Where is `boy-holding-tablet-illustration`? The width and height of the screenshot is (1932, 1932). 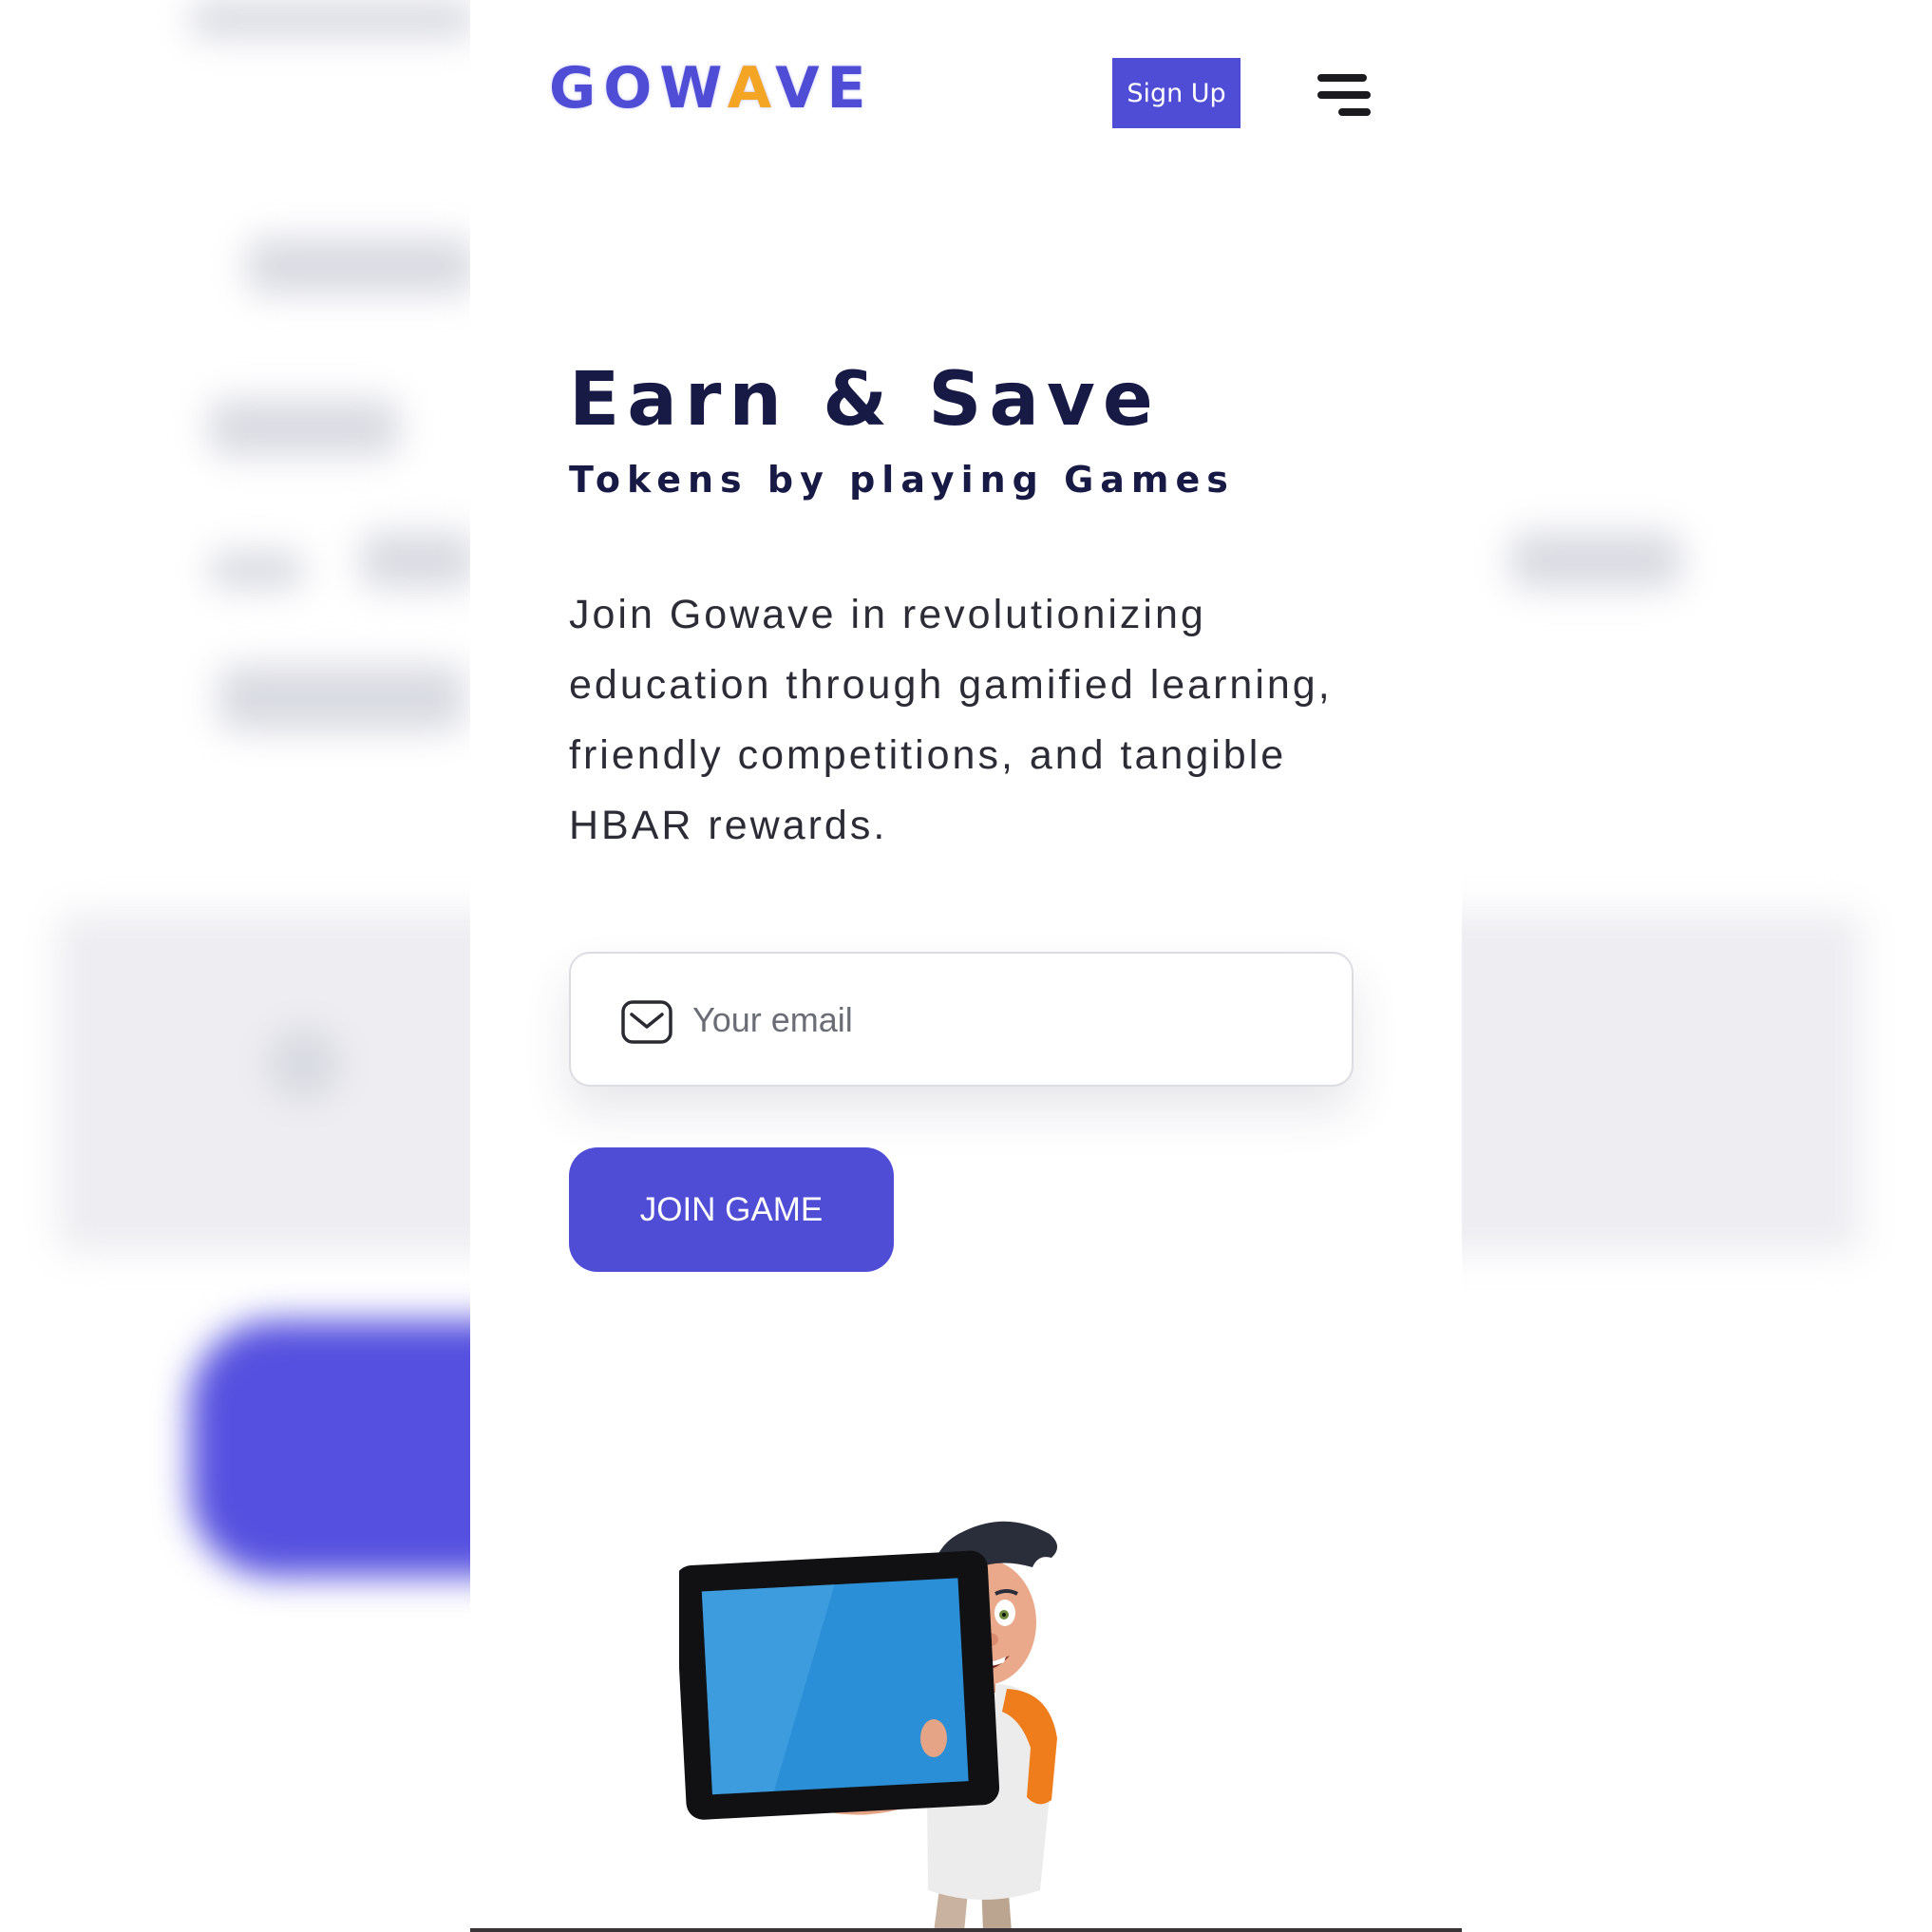 boy-holding-tablet-illustration is located at coordinates (868, 1726).